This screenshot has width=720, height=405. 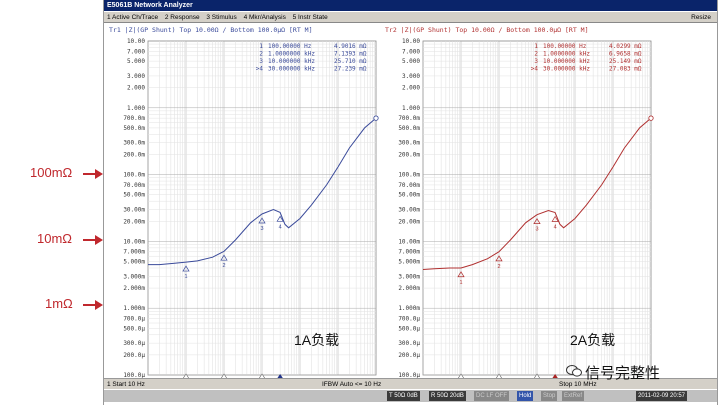 What do you see at coordinates (310, 17) in the screenshot?
I see `menu-item-instr-state: 5 Instr State` at bounding box center [310, 17].